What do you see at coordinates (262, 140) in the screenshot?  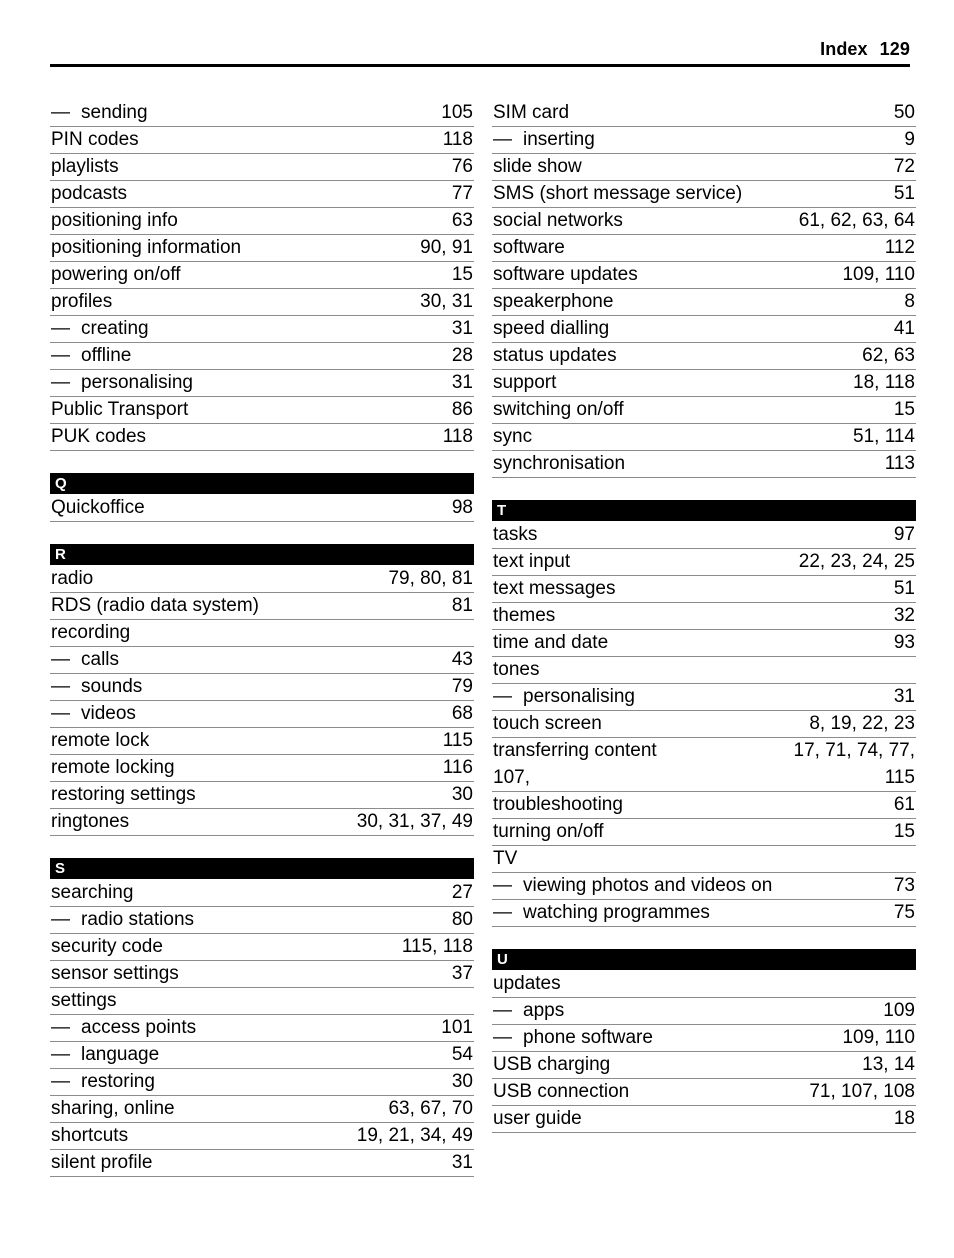 I see `index-entry: PIN codes 118` at bounding box center [262, 140].